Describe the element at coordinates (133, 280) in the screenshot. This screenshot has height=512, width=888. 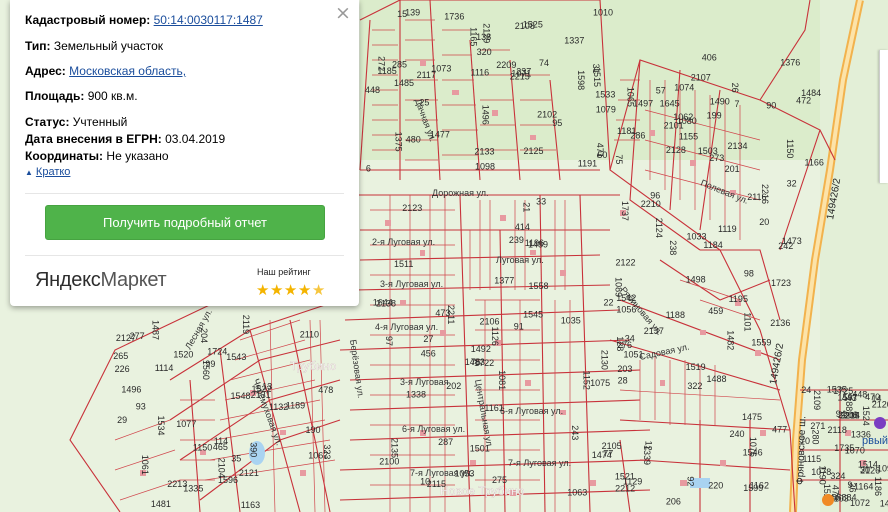
I see `brand-part-2: Маркет` at that location.